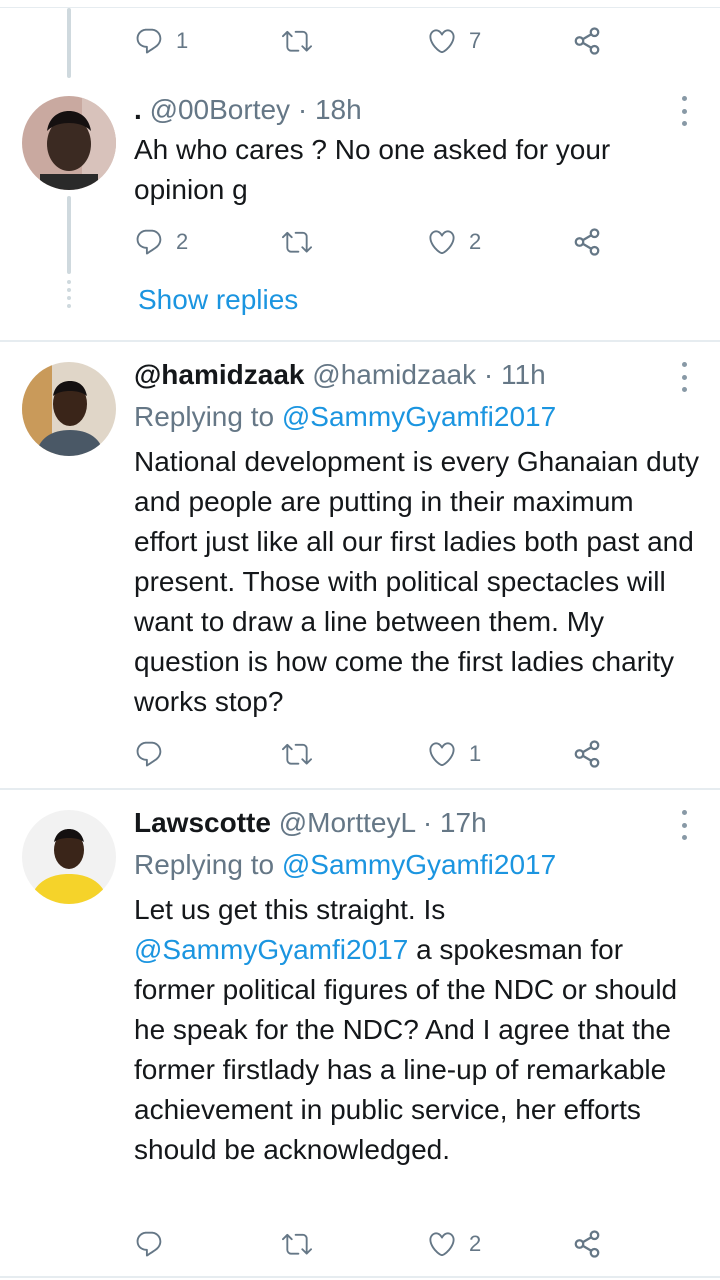 Image resolution: width=720 pixels, height=1280 pixels. Describe the element at coordinates (218, 300) in the screenshot. I see `show-replies-link: Show replies` at that location.